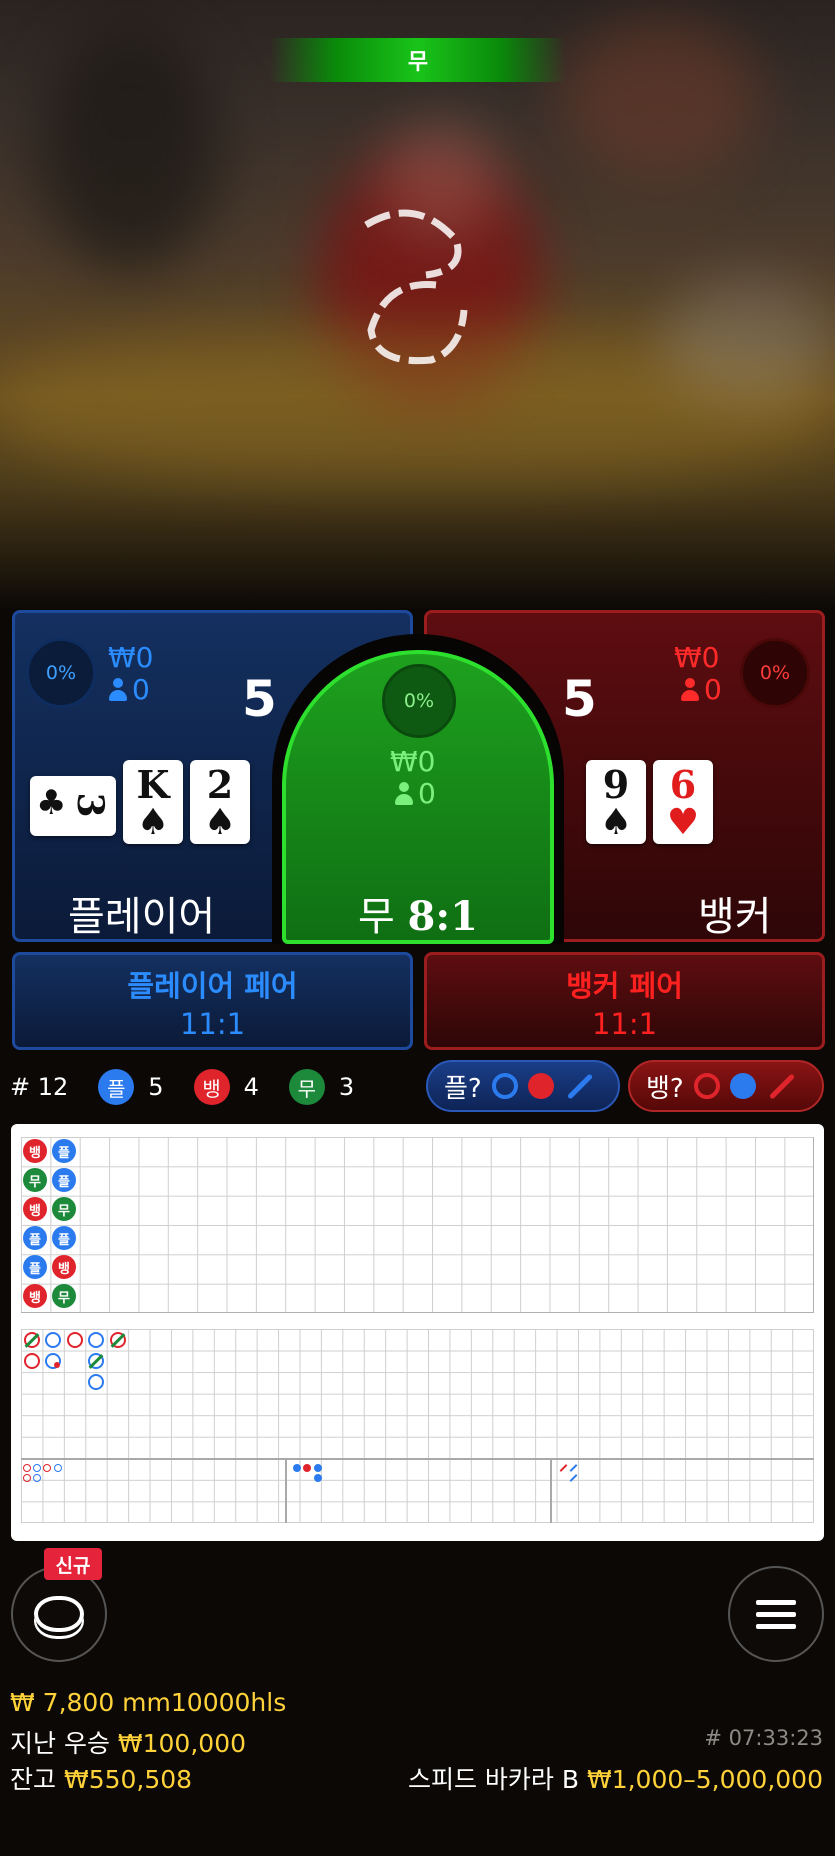 This screenshot has height=1856, width=835. I want to click on chip-button, so click(59, 1614).